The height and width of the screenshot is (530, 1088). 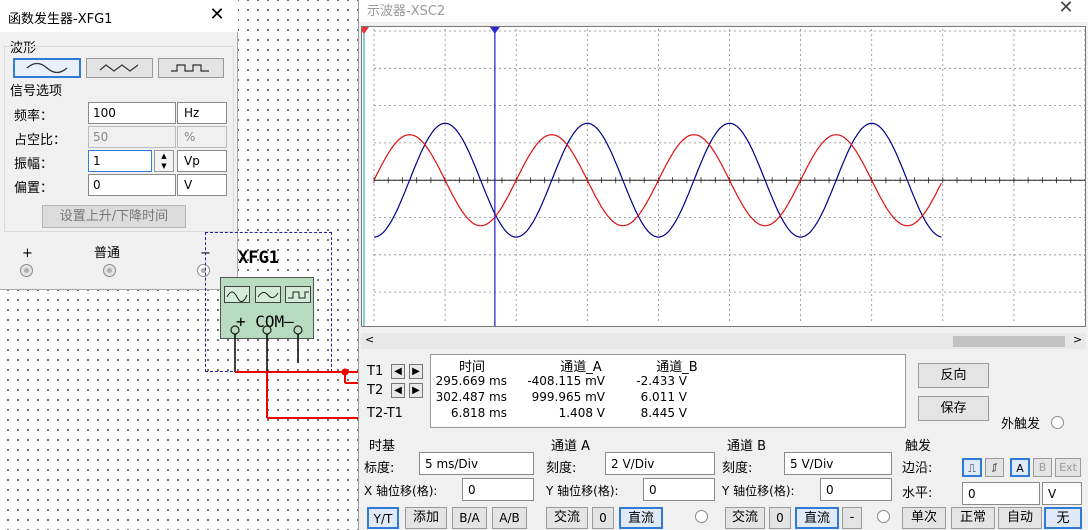 What do you see at coordinates (398, 371) in the screenshot?
I see `t1-left-arrow-icon: ◀` at bounding box center [398, 371].